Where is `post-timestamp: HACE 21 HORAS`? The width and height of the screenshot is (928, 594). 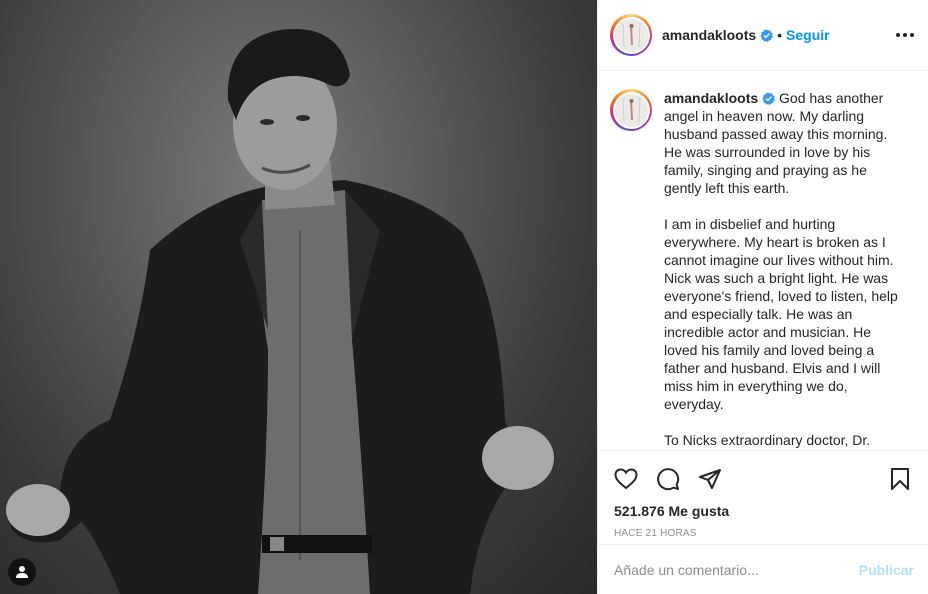 post-timestamp: HACE 21 HORAS is located at coordinates (763, 533).